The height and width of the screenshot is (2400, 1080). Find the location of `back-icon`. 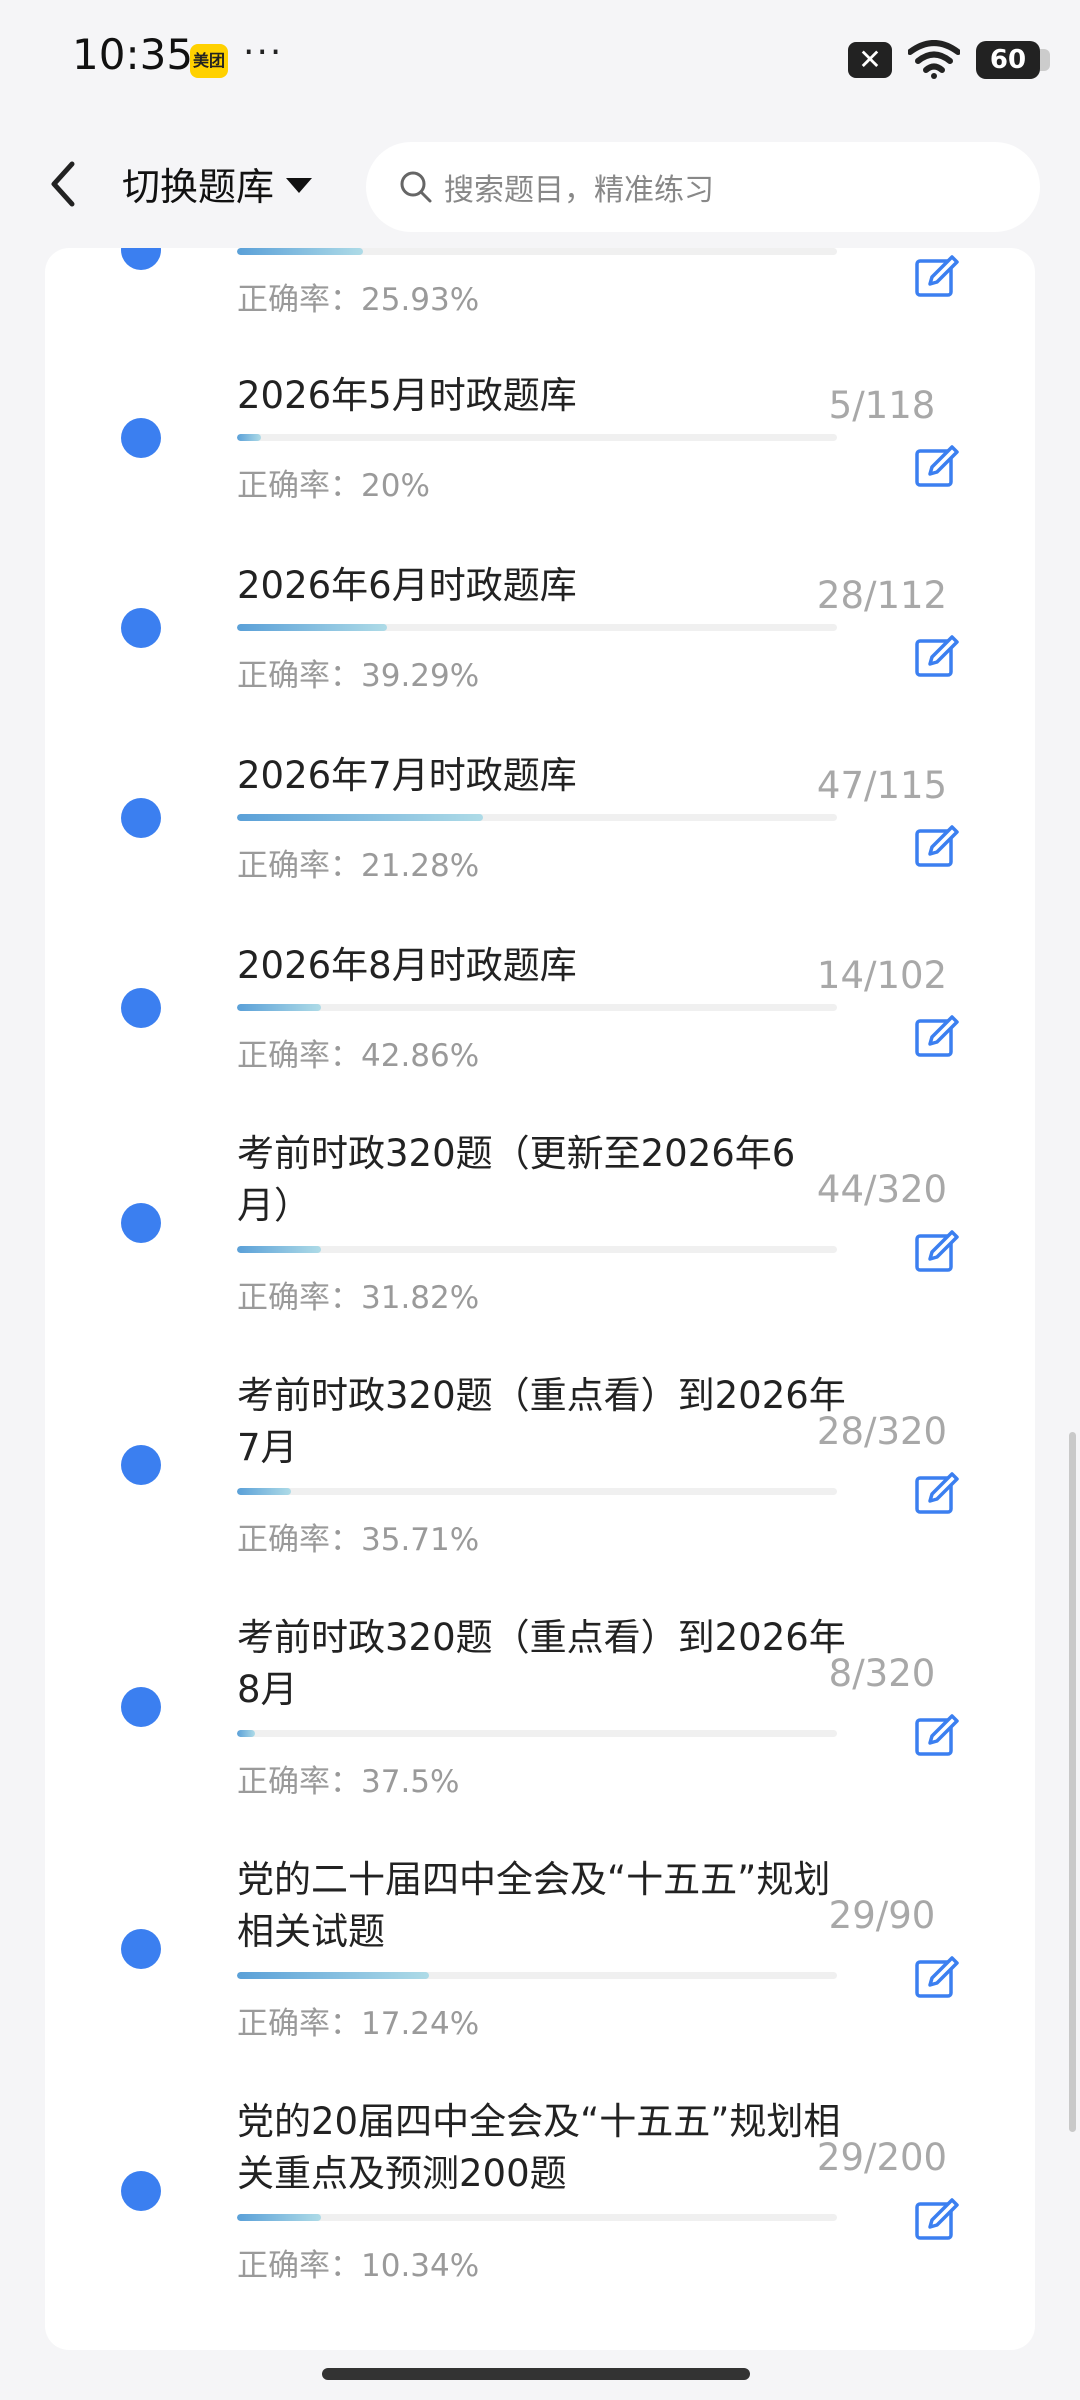

back-icon is located at coordinates (65, 184).